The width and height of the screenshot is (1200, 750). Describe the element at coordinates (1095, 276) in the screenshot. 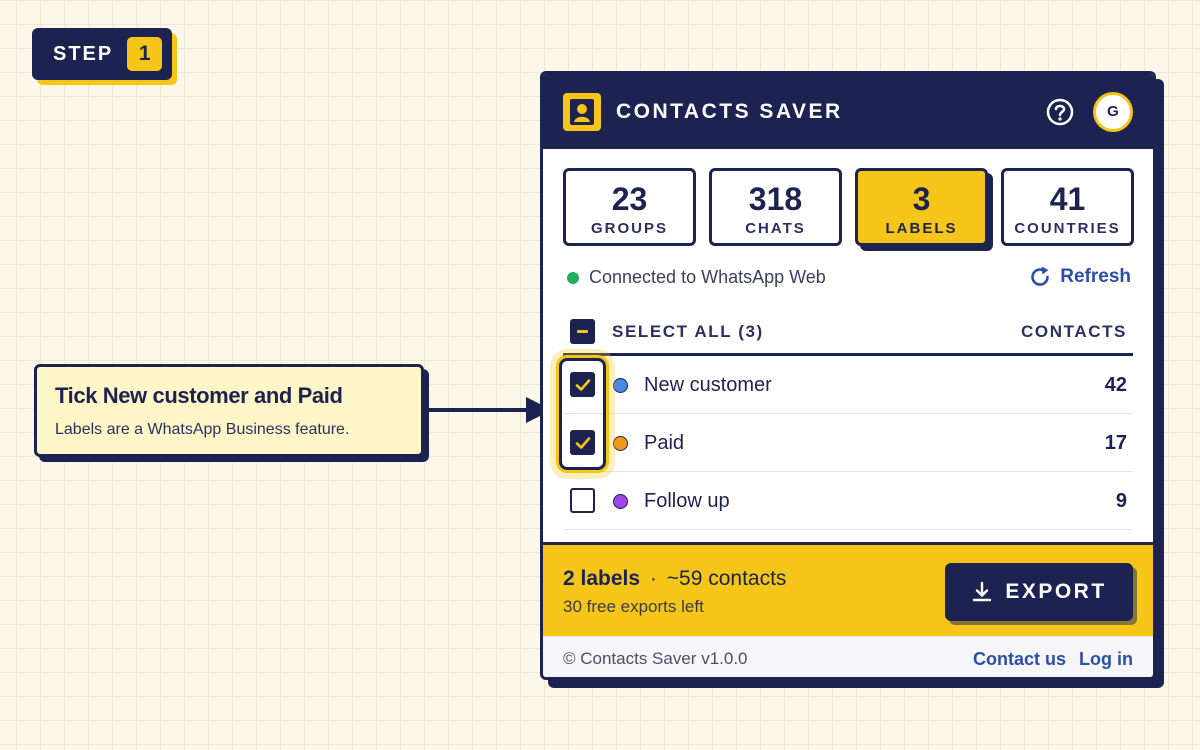

I see `refresh-label: Refresh` at that location.